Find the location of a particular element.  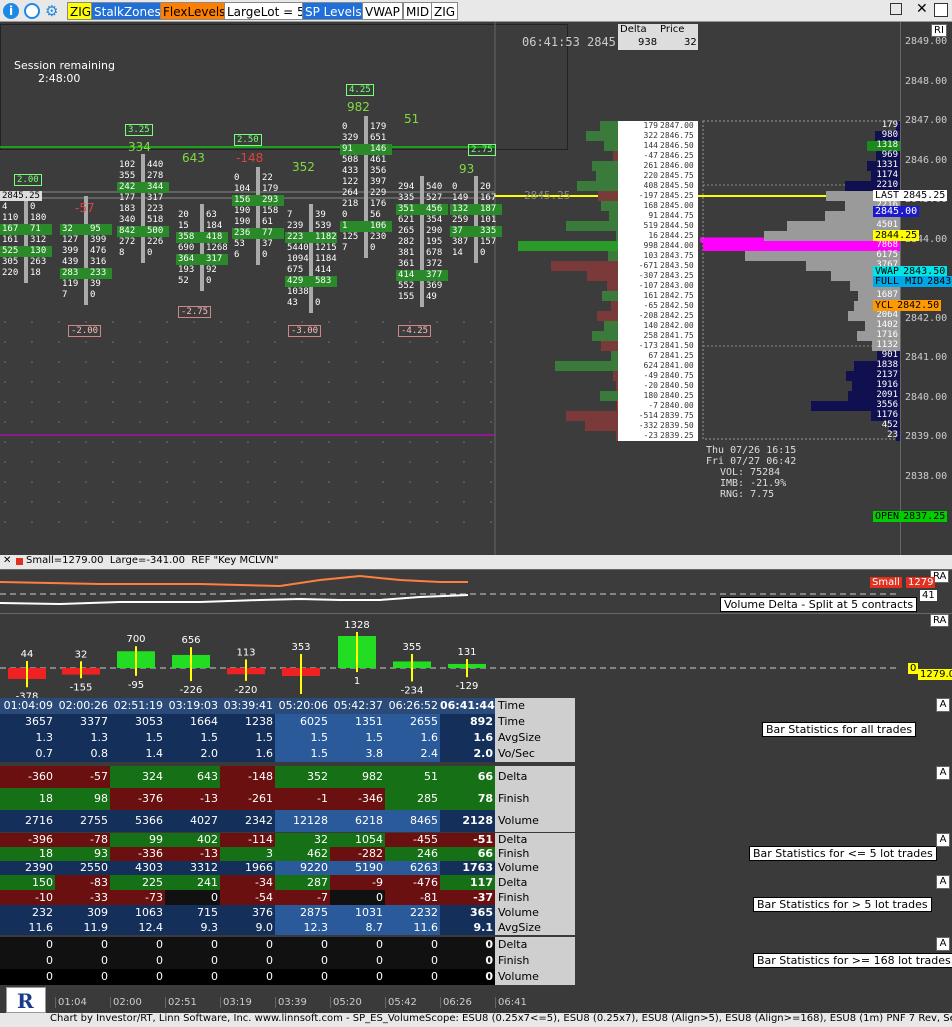

stats-row-label: Delta is located at coordinates (535, 945).